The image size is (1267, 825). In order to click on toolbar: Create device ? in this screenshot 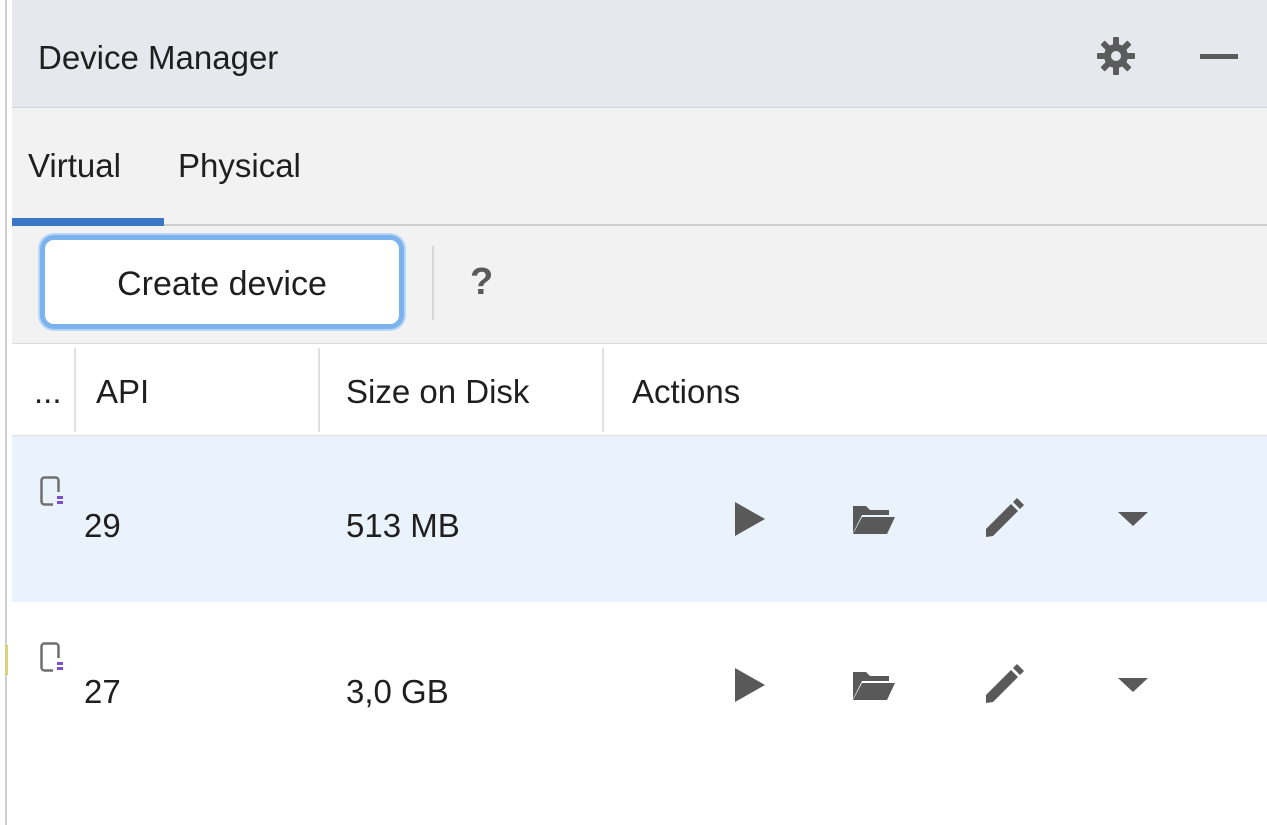, I will do `click(639, 285)`.